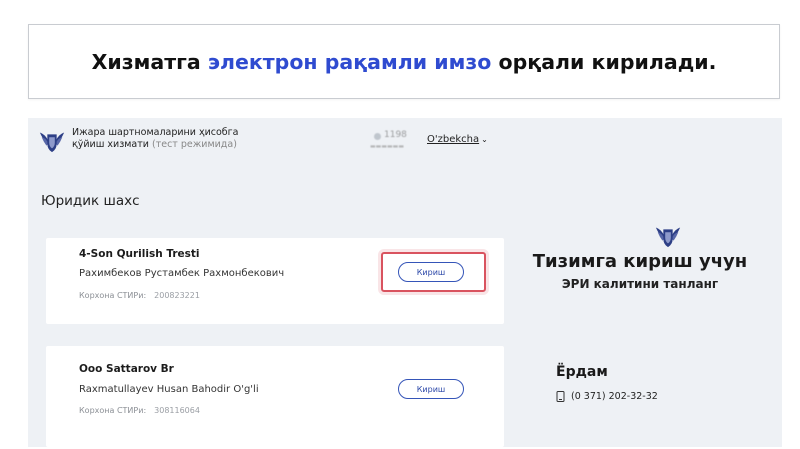 Image resolution: width=800 pixels, height=449 pixels. I want to click on phone-icon, so click(560, 396).